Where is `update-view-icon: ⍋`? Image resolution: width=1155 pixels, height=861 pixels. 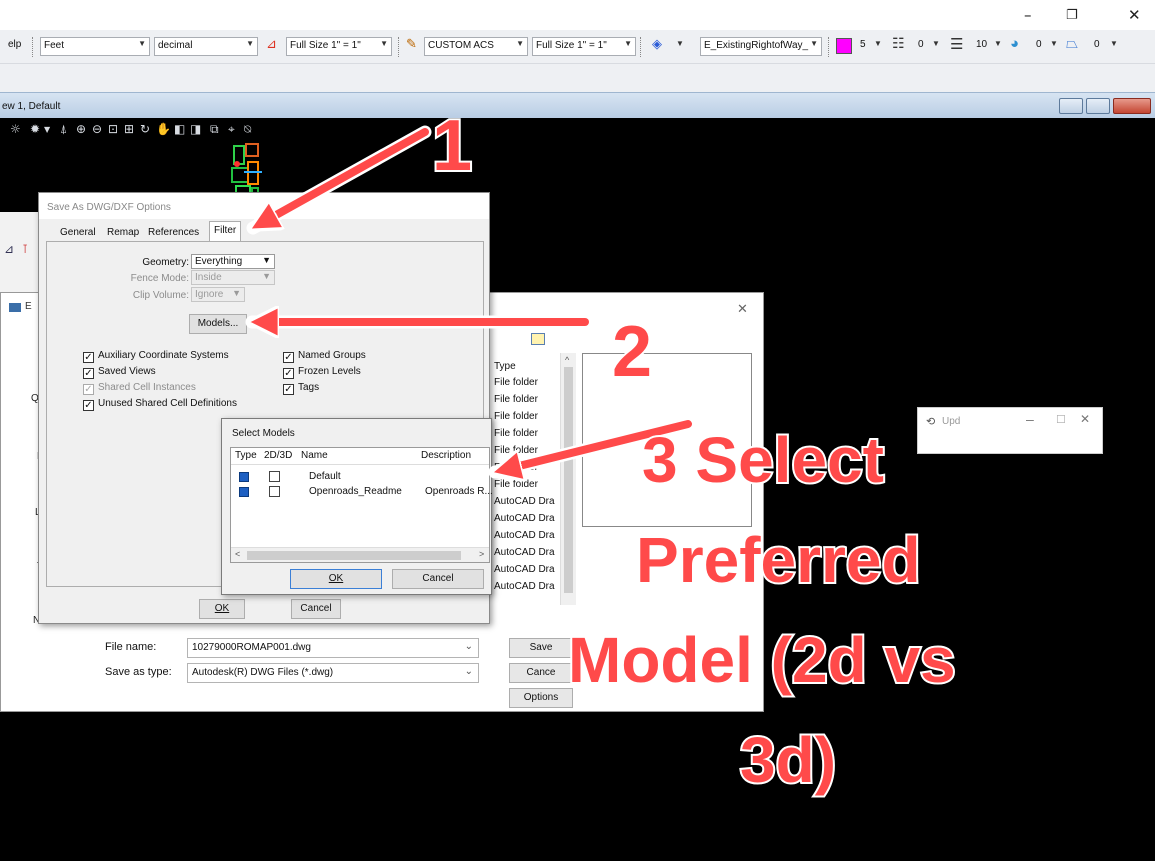 update-view-icon: ⍋ is located at coordinates (63, 129).